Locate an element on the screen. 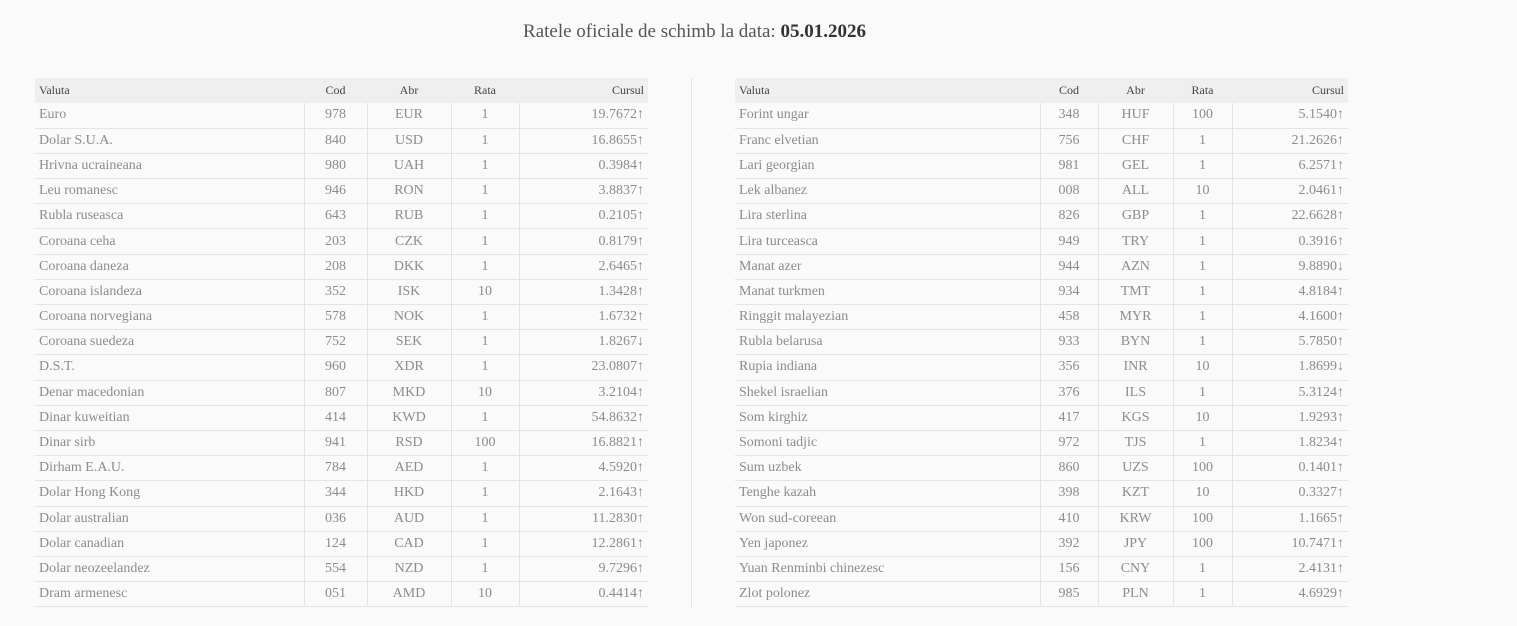 Image resolution: width=1517 pixels, height=626 pixels. cell-valuta: Lari georgian is located at coordinates (888, 166).